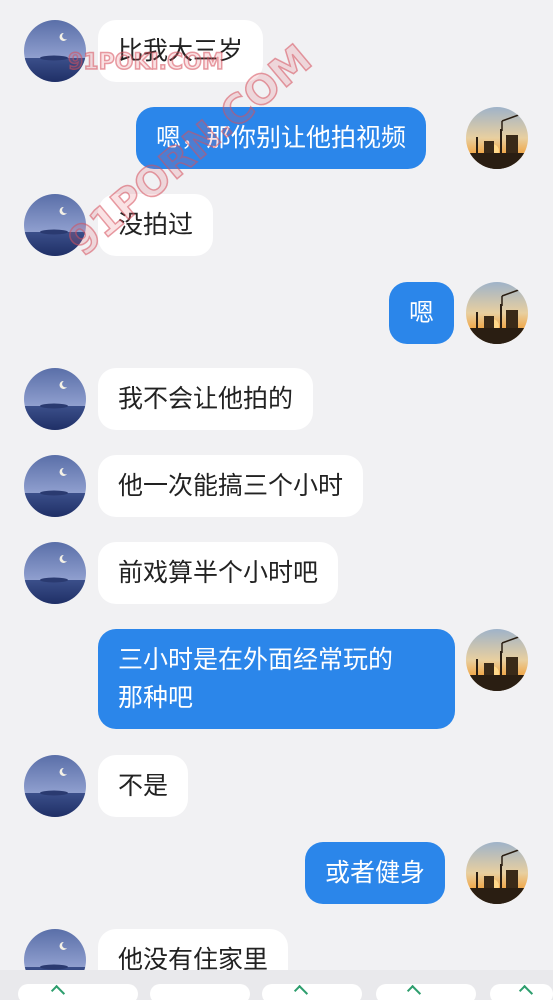  Describe the element at coordinates (143, 786) in the screenshot. I see `message-bubble-incoming: 不是` at that location.